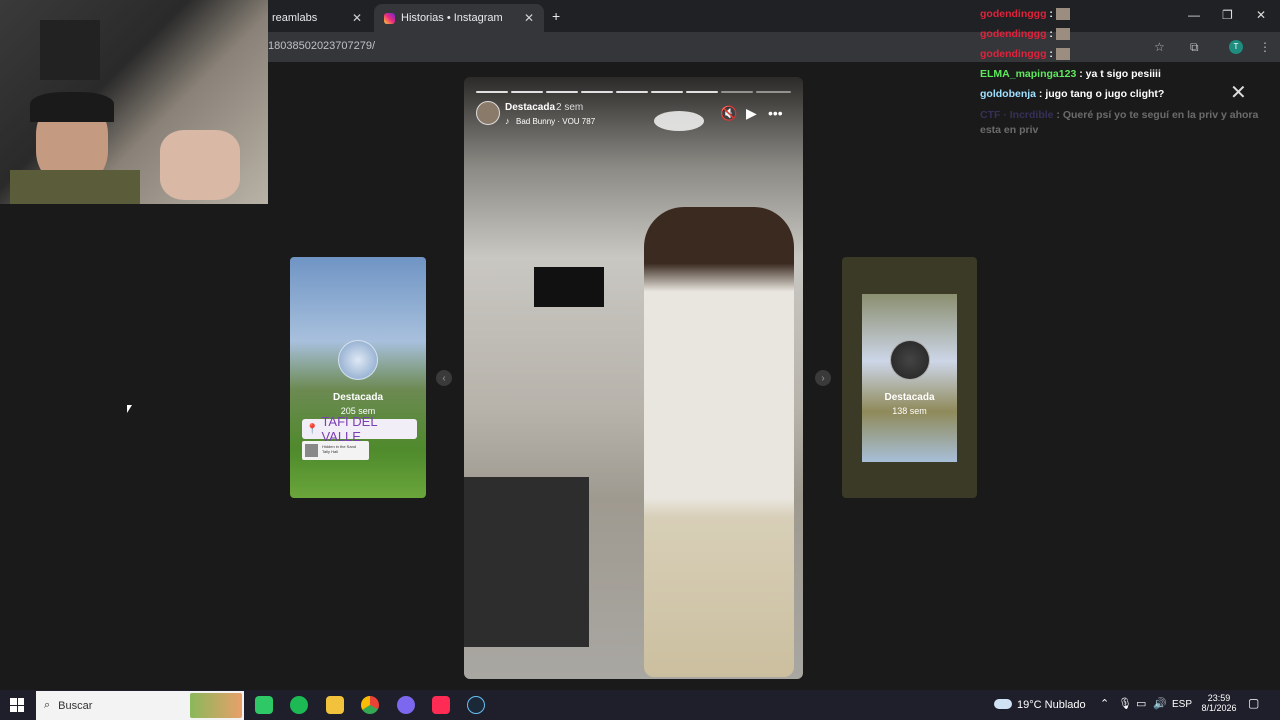 The height and width of the screenshot is (720, 1280). What do you see at coordinates (264, 705) in the screenshot?
I see `taskbar-app-icon` at bounding box center [264, 705].